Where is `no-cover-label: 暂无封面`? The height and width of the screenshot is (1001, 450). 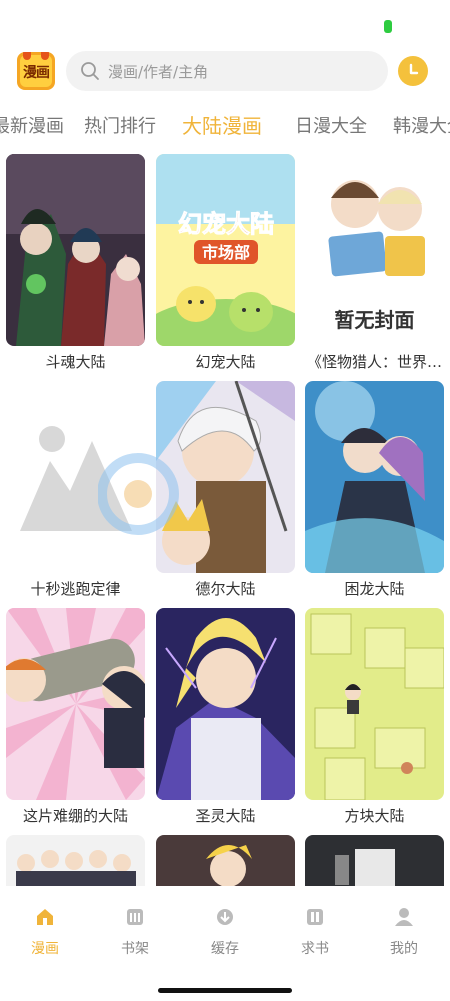 no-cover-label: 暂无封面 is located at coordinates (374, 320).